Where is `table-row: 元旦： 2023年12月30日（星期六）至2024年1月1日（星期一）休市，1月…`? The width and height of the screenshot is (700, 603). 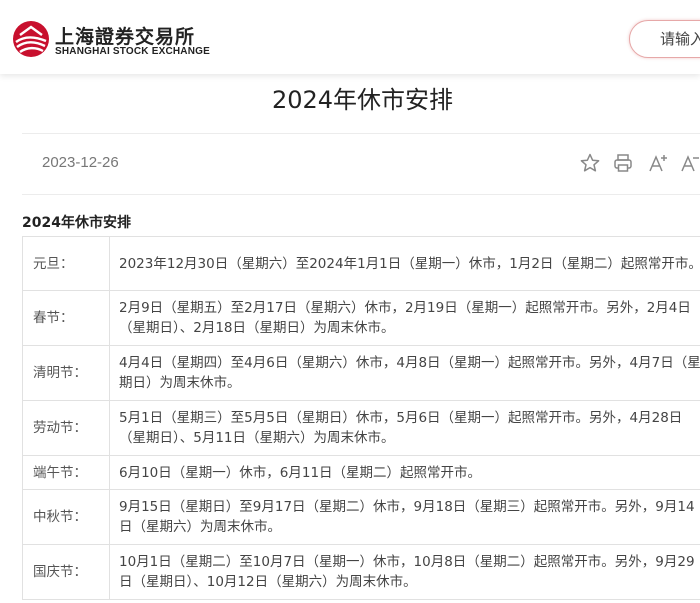
table-row: 元旦： 2023年12月30日（星期六）至2024年1月1日（星期一）休市，1月… is located at coordinates (361, 263).